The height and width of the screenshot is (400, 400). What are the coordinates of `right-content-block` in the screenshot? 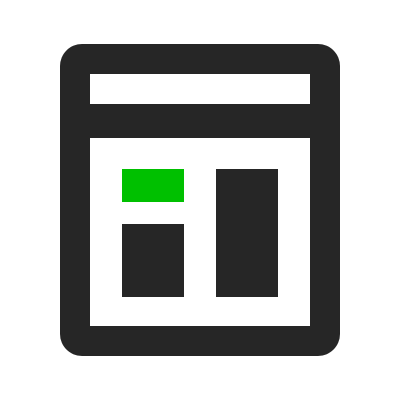 It's located at (247, 233).